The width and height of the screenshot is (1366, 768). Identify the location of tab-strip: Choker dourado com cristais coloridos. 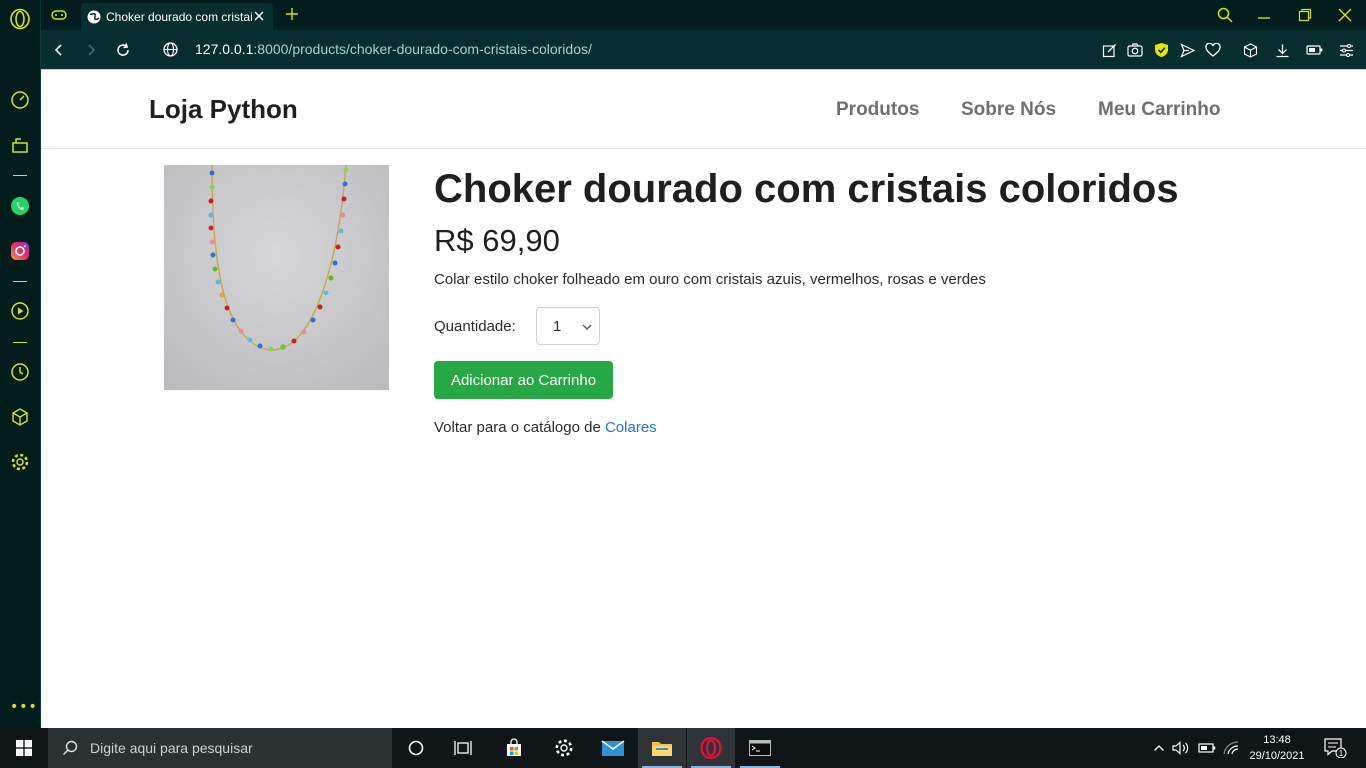
(703, 15).